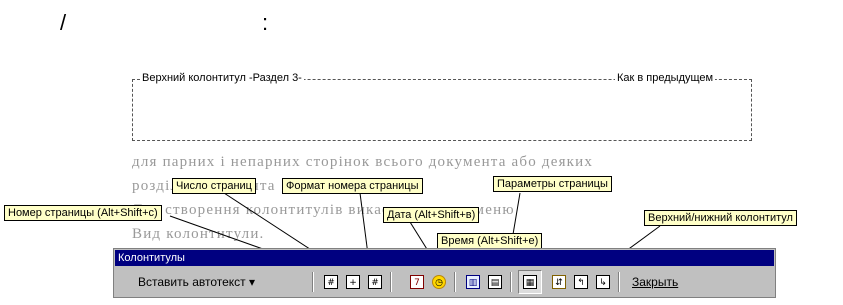  I want to click on show-previous-icon: ↰, so click(581, 282).